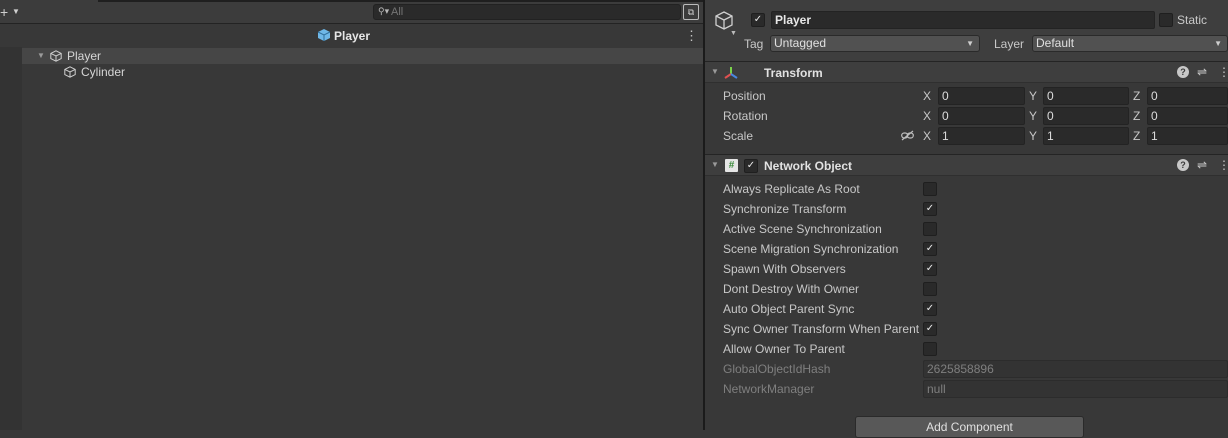 This screenshot has width=1228, height=438. I want to click on hierarchy-toolbar: + ▼ ⚲▾ ⧉, so click(351, 12).